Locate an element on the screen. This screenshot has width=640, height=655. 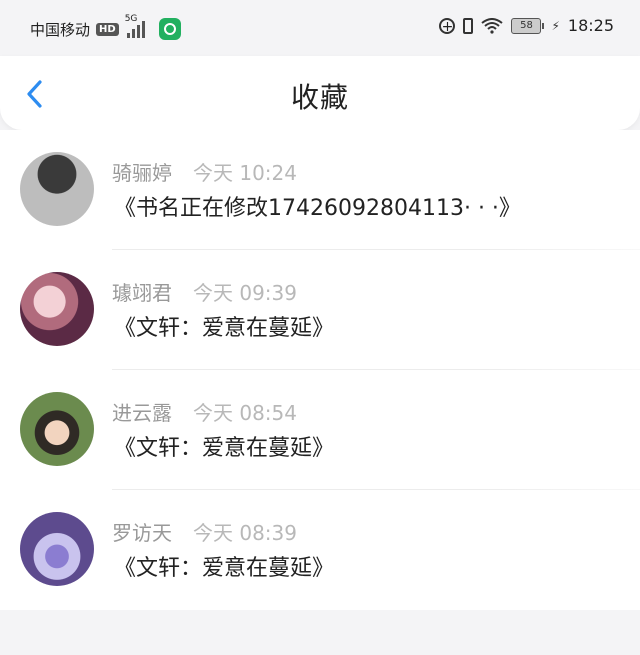
item-time: 今天 08:39 is located at coordinates (245, 533).